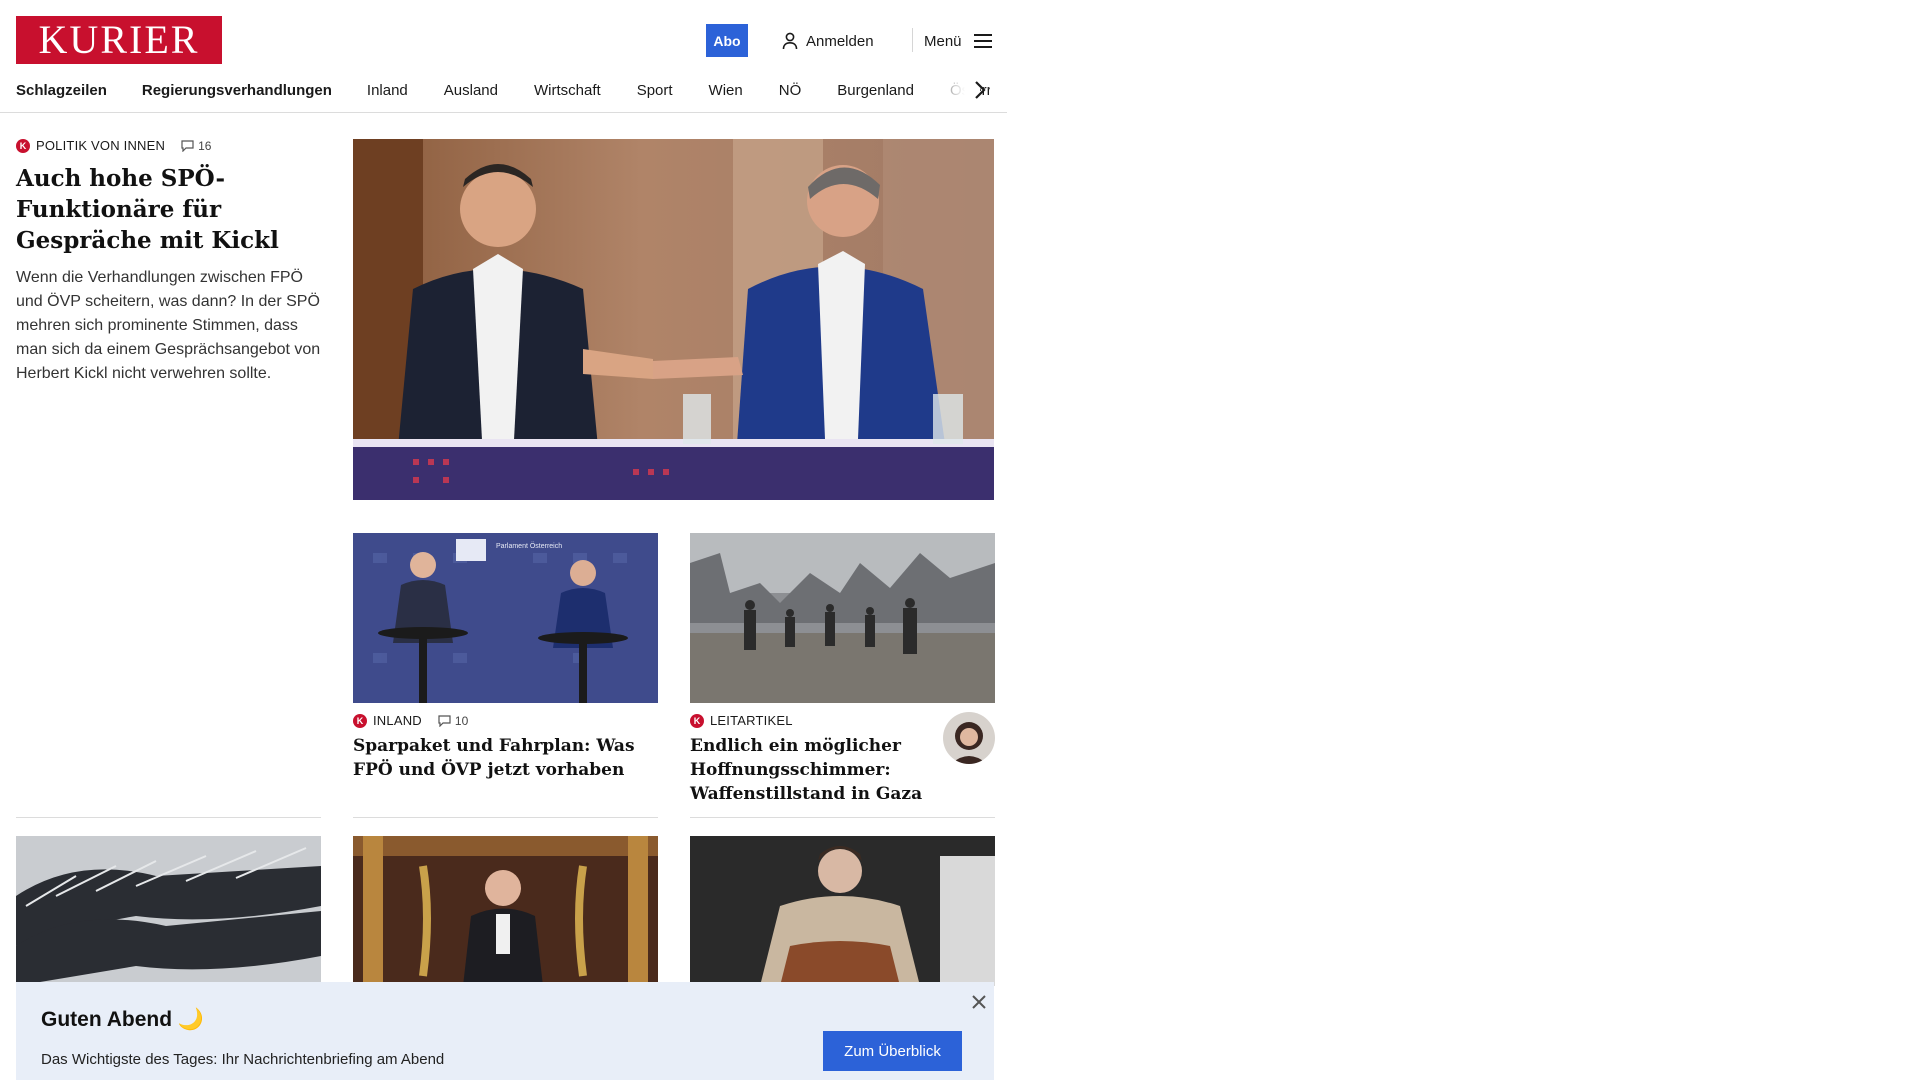  What do you see at coordinates (397, 720) in the screenshot?
I see `kicker-label: Inland` at bounding box center [397, 720].